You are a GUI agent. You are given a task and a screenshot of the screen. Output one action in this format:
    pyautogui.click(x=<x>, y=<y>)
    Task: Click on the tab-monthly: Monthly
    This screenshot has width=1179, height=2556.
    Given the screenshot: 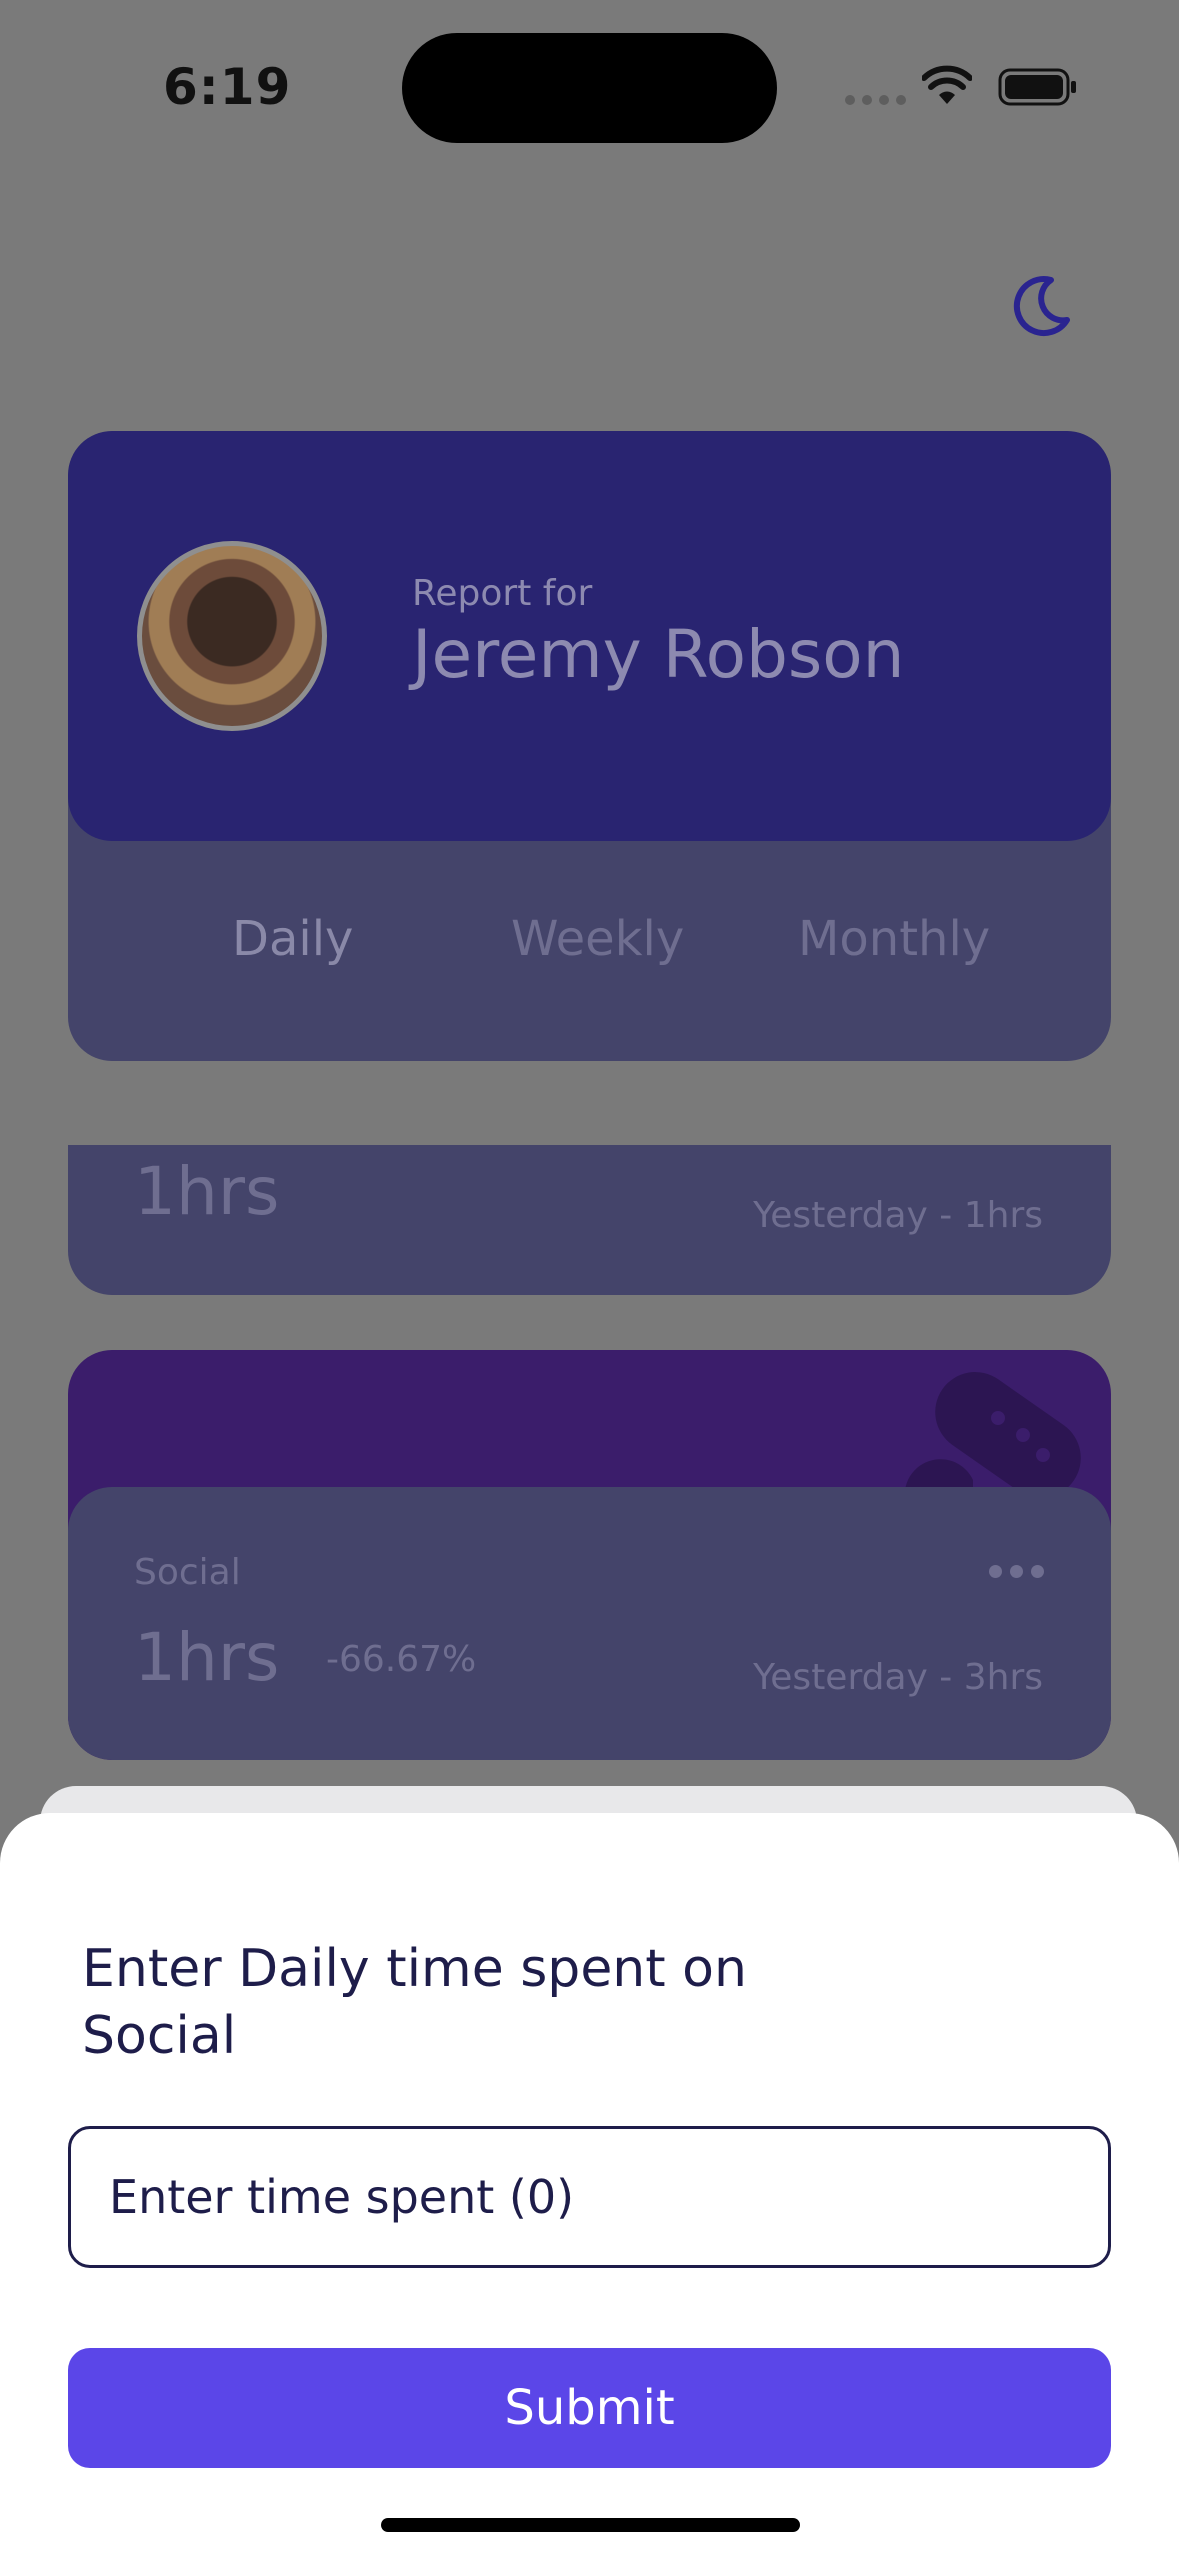 What is the action you would take?
    pyautogui.click(x=894, y=939)
    